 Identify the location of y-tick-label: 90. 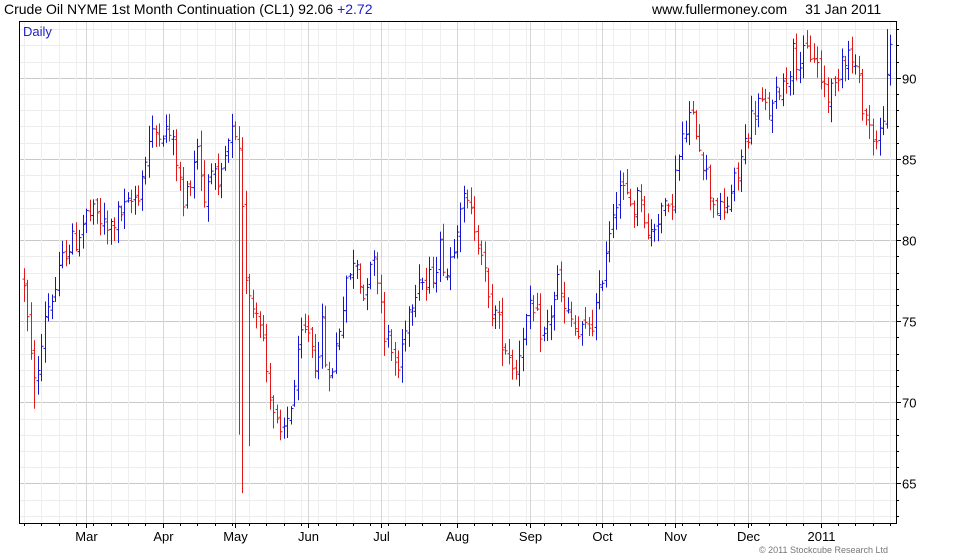
(909, 79).